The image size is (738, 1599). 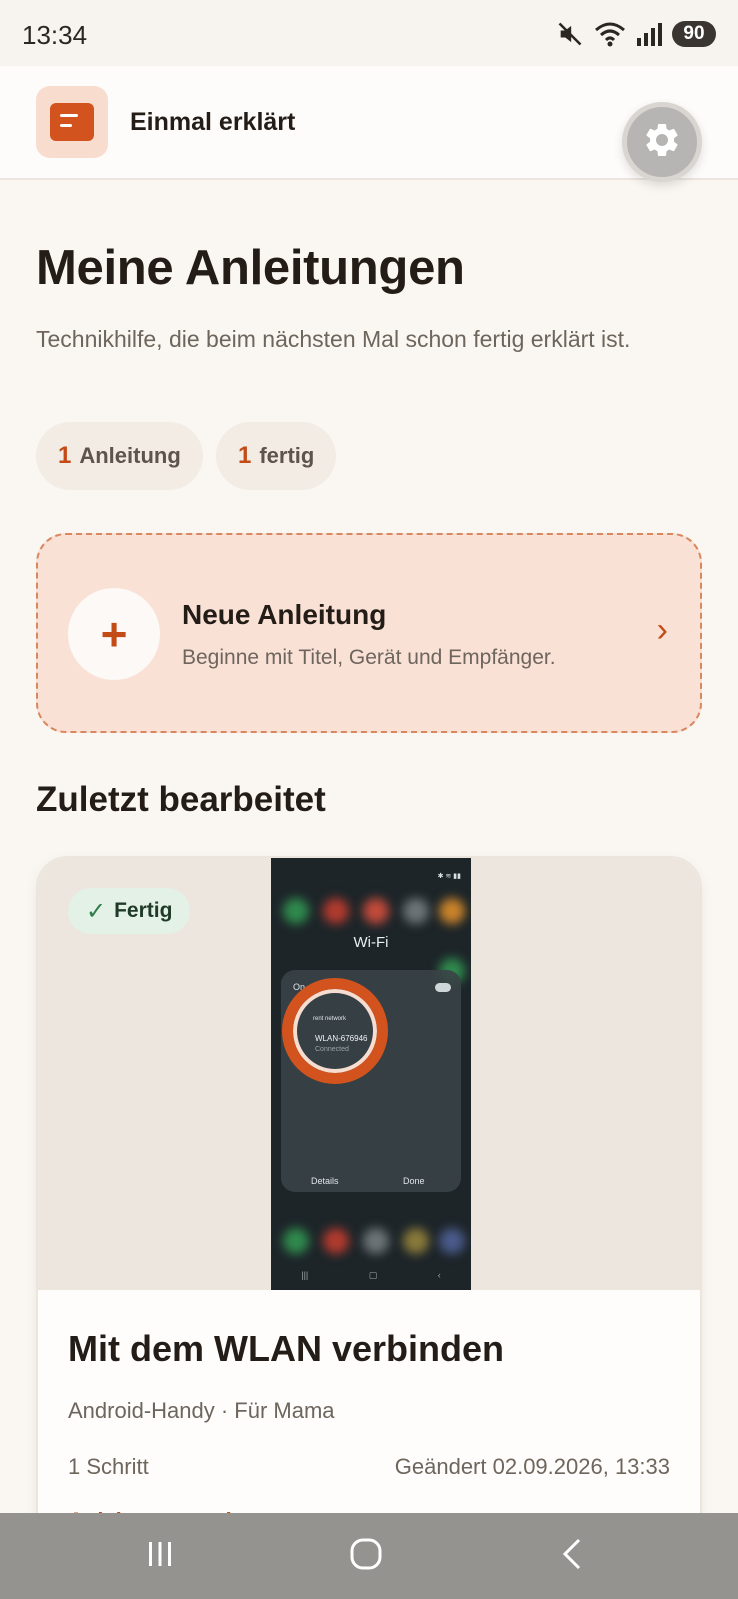 What do you see at coordinates (449, 876) in the screenshot?
I see `screenshot-status-icons: ✱ ≋ ▮▮` at bounding box center [449, 876].